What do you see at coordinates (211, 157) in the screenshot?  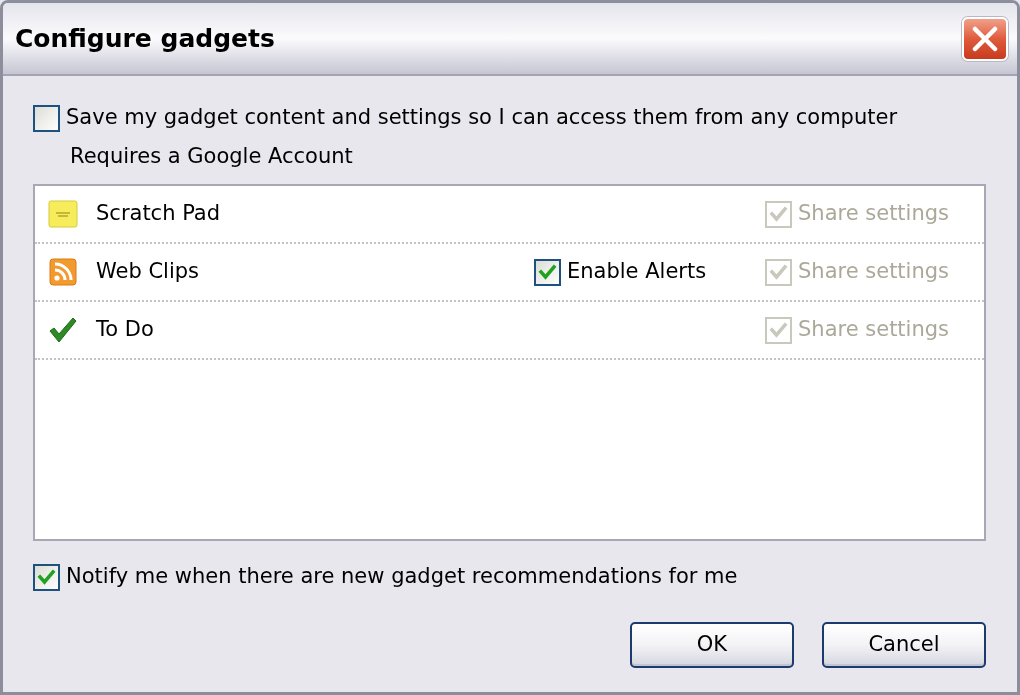 I see `note-text: Requires a Google Account` at bounding box center [211, 157].